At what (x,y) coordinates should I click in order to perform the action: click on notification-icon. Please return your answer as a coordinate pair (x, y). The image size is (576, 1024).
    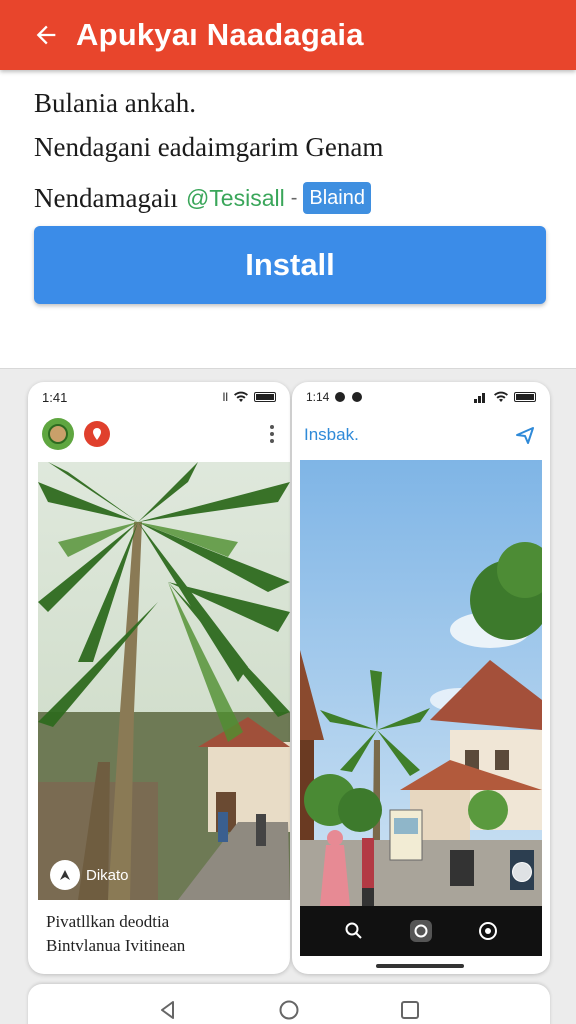
    Looking at the image, I should click on (357, 397).